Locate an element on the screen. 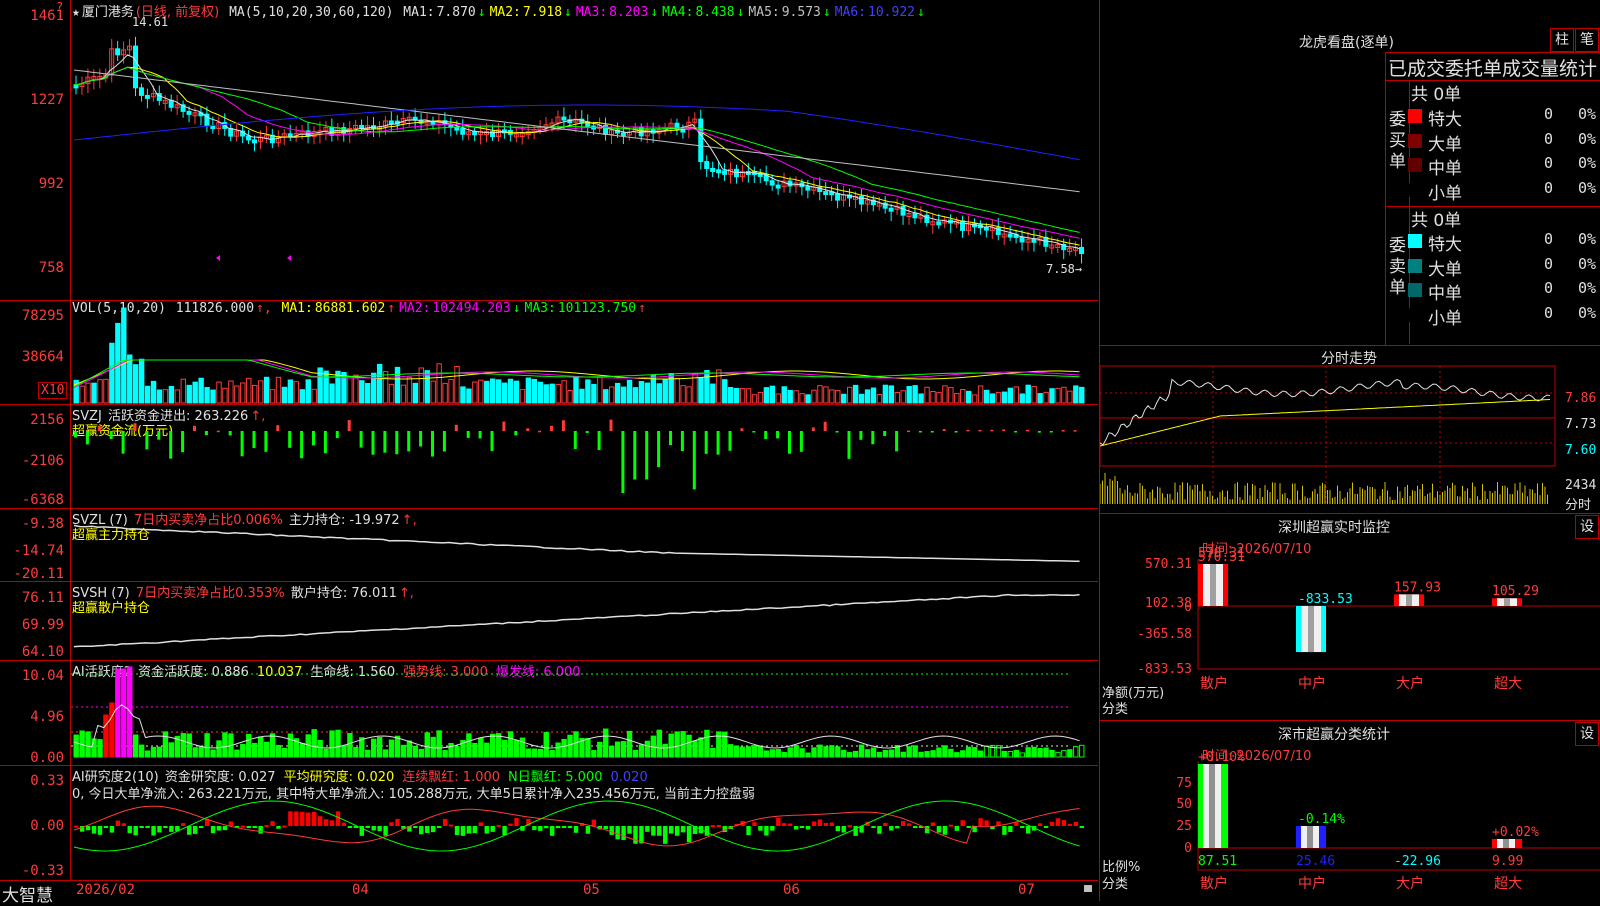 This screenshot has width=1600, height=906. cls-category: 超大 is located at coordinates (1508, 884).